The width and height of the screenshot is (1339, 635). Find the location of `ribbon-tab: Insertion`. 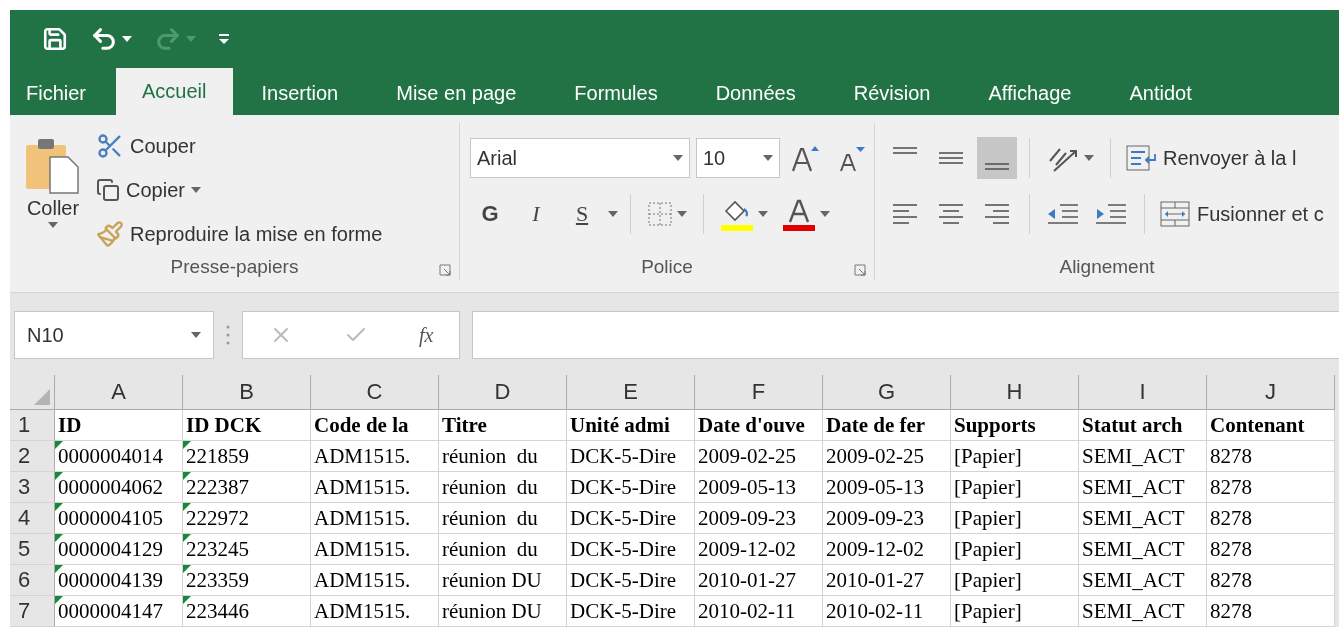

ribbon-tab: Insertion is located at coordinates (300, 93).